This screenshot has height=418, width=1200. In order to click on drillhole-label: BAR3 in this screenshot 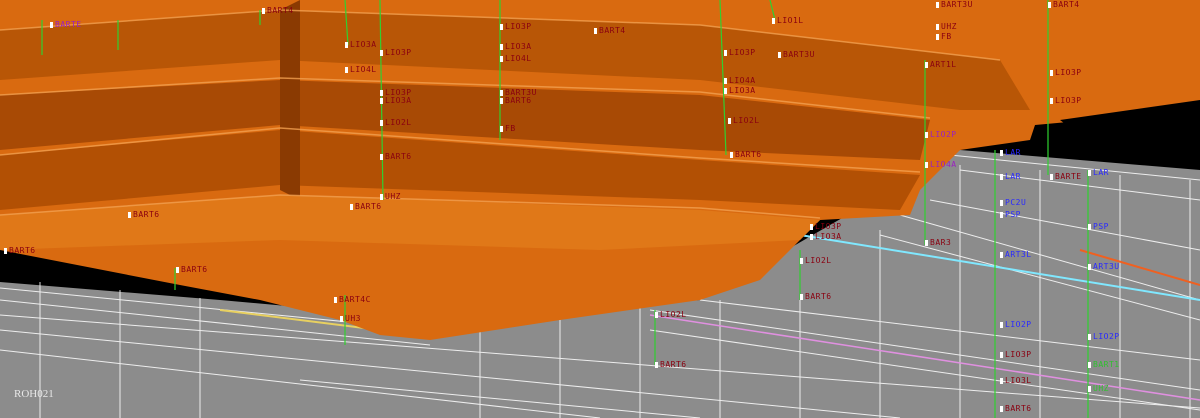, I will do `click(938, 242)`.